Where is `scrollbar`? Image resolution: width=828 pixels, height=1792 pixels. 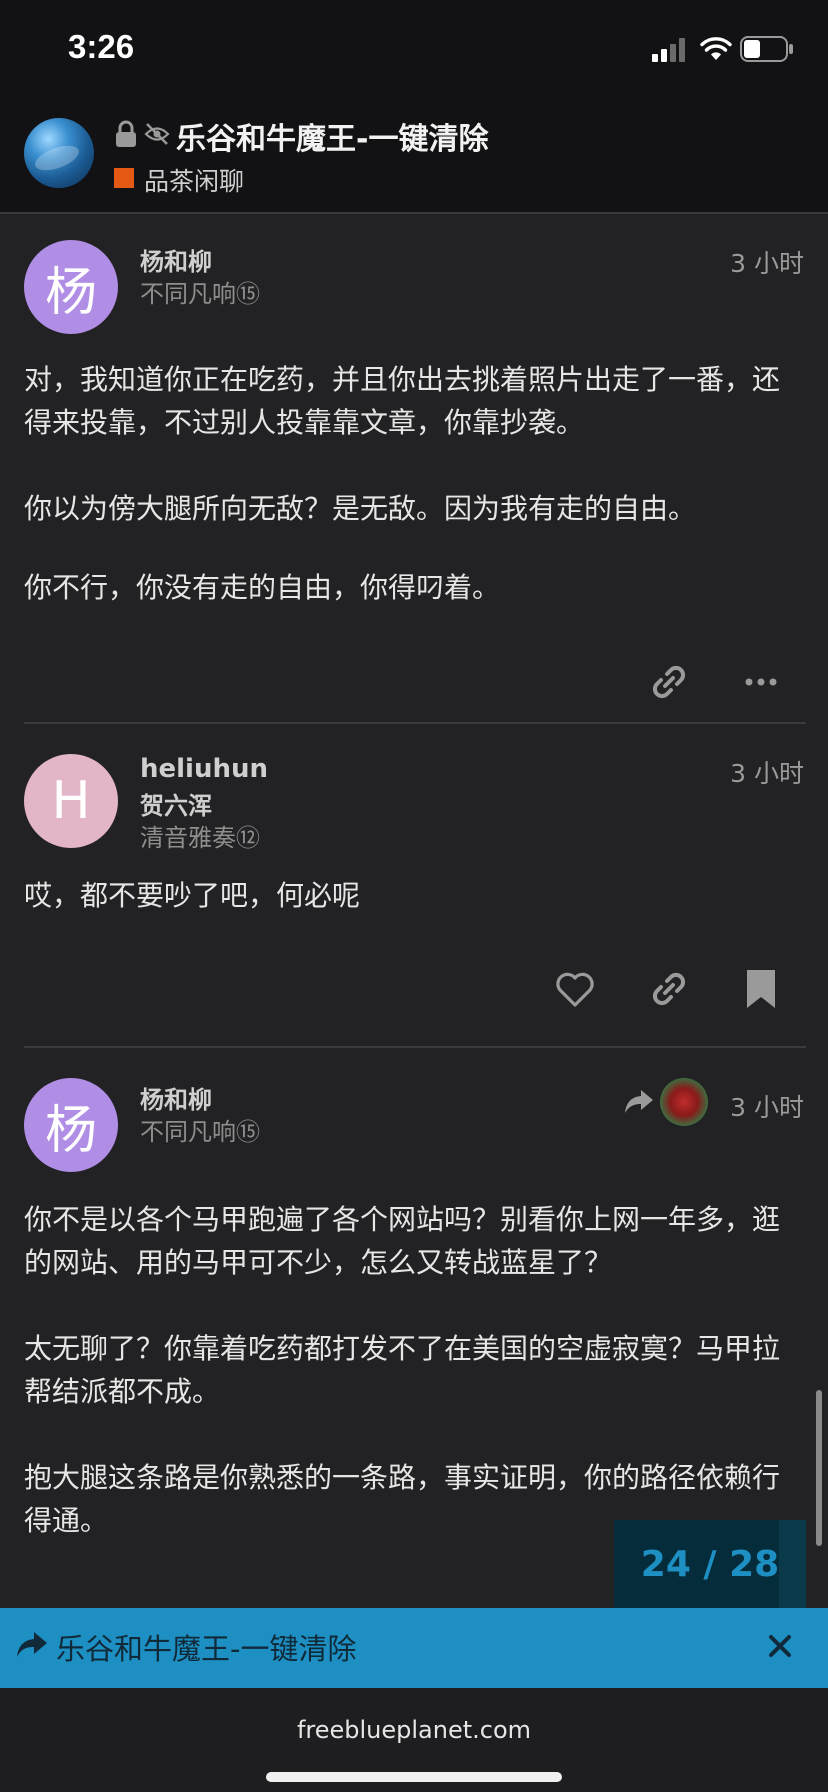 scrollbar is located at coordinates (819, 1468).